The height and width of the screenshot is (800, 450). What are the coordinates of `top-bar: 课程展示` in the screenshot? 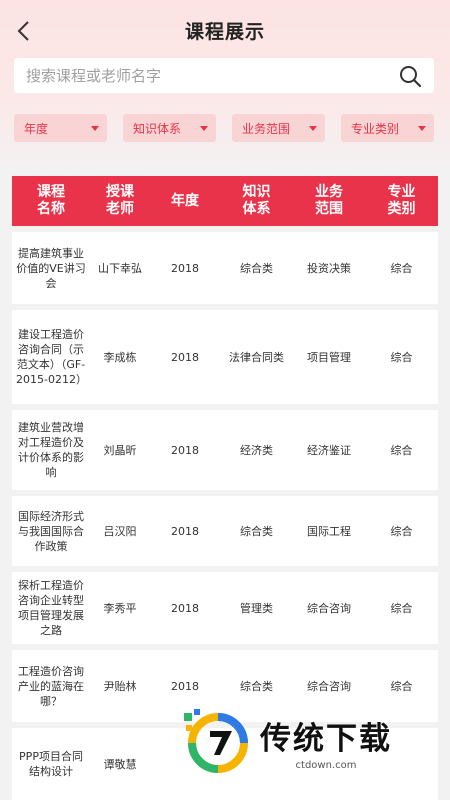 It's located at (225, 30).